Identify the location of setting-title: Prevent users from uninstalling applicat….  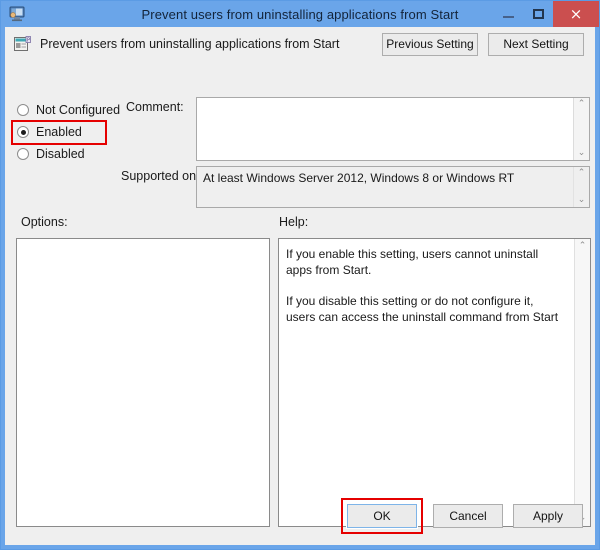
(190, 44).